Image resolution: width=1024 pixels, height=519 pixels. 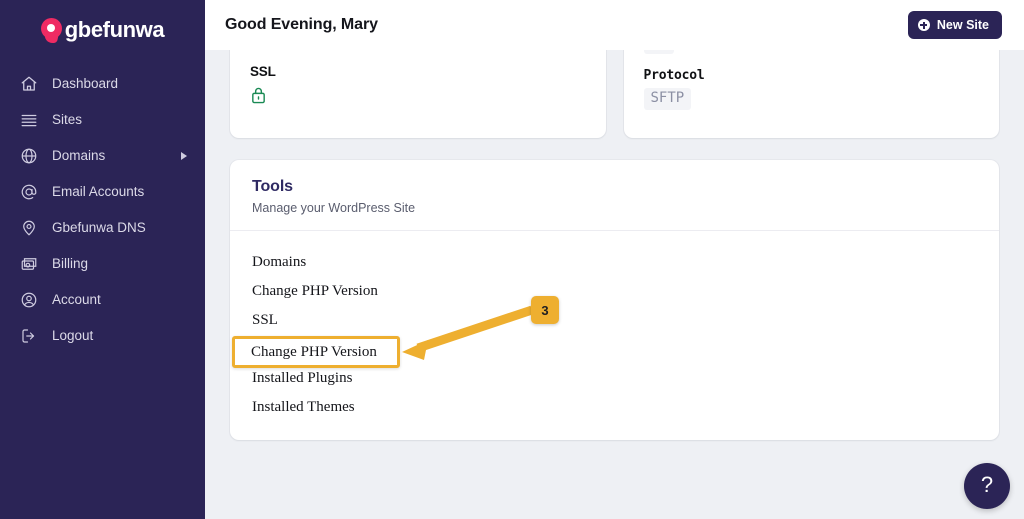 I want to click on new-site-button-label: New Site, so click(x=962, y=25).